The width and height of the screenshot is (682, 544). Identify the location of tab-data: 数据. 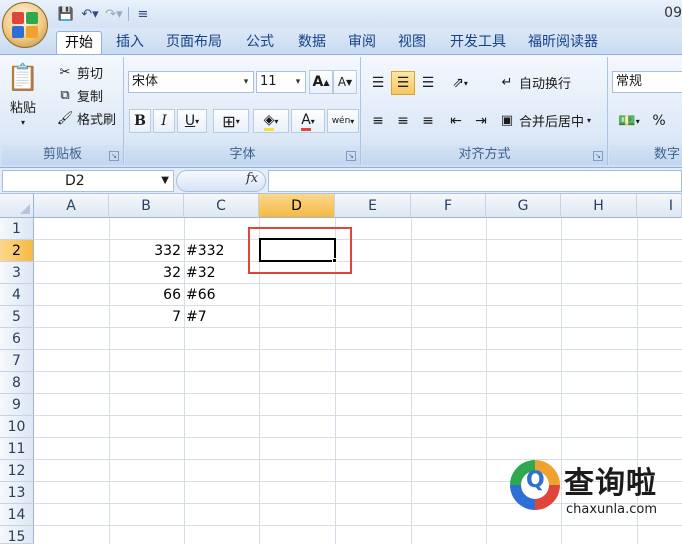
(312, 42).